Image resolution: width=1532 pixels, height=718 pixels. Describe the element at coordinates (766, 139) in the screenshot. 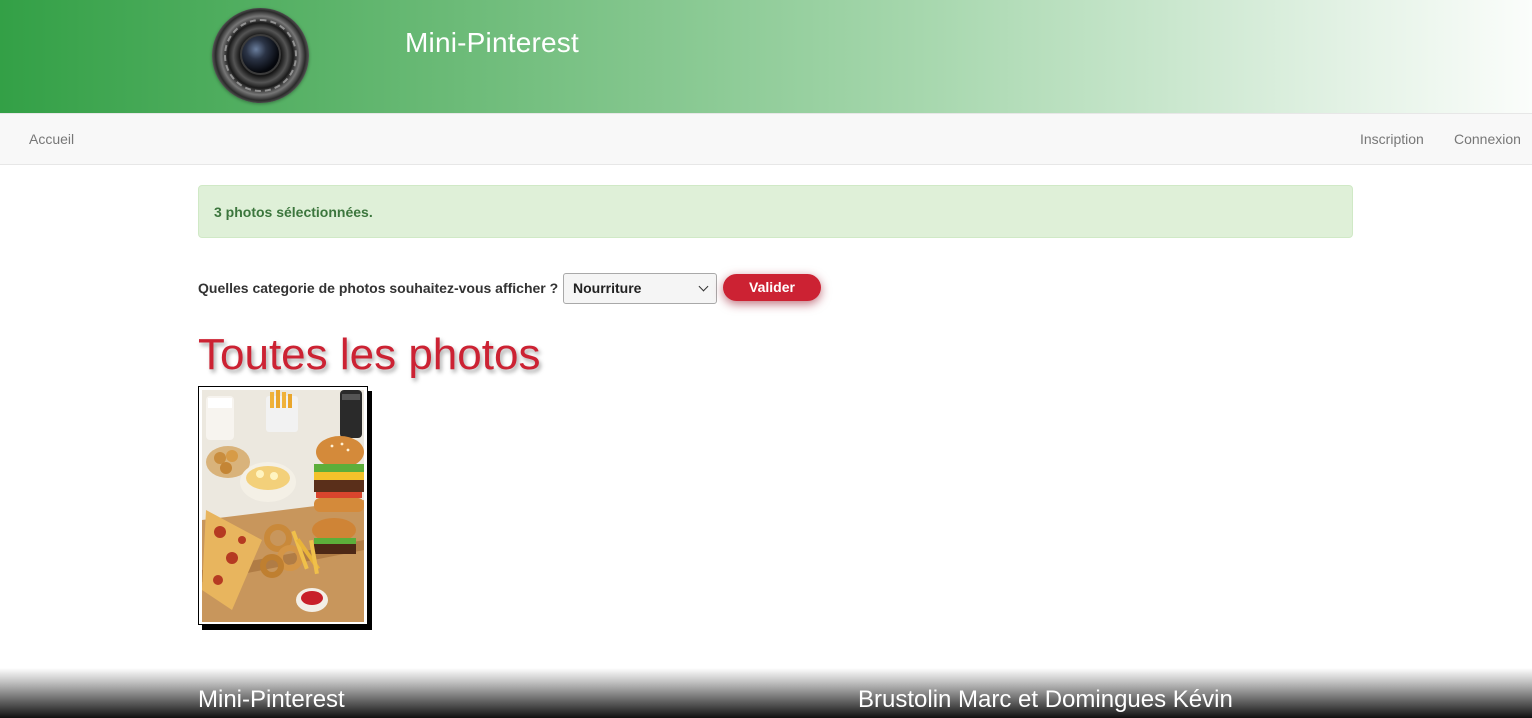

I see `navbar: Accueil Inscription Connexion` at that location.